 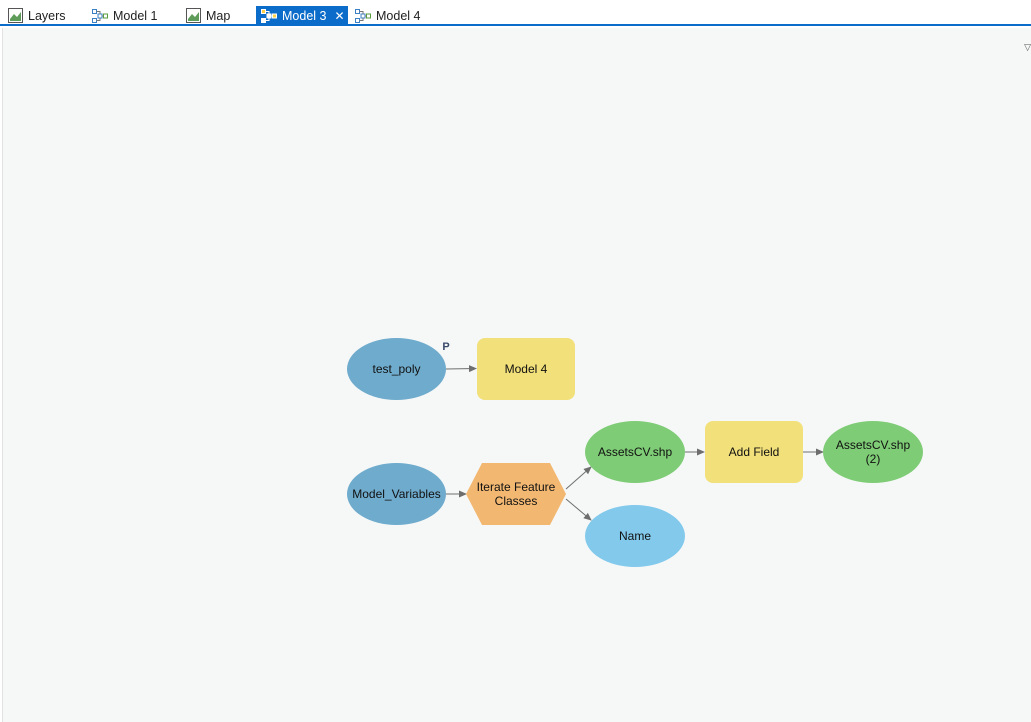 I want to click on node-assets-cv-2: AssetsCV.shp (2), so click(x=873, y=452).